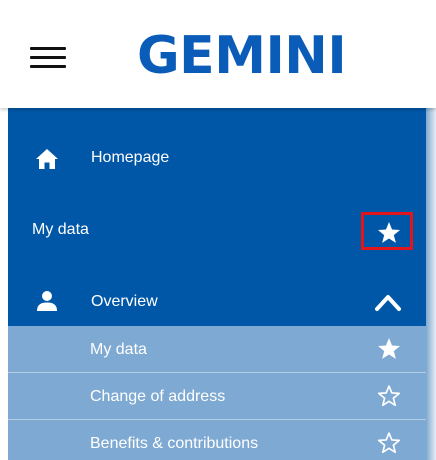 The width and height of the screenshot is (436, 460). Describe the element at coordinates (130, 157) in the screenshot. I see `sidebar-item-label: Homepage` at that location.